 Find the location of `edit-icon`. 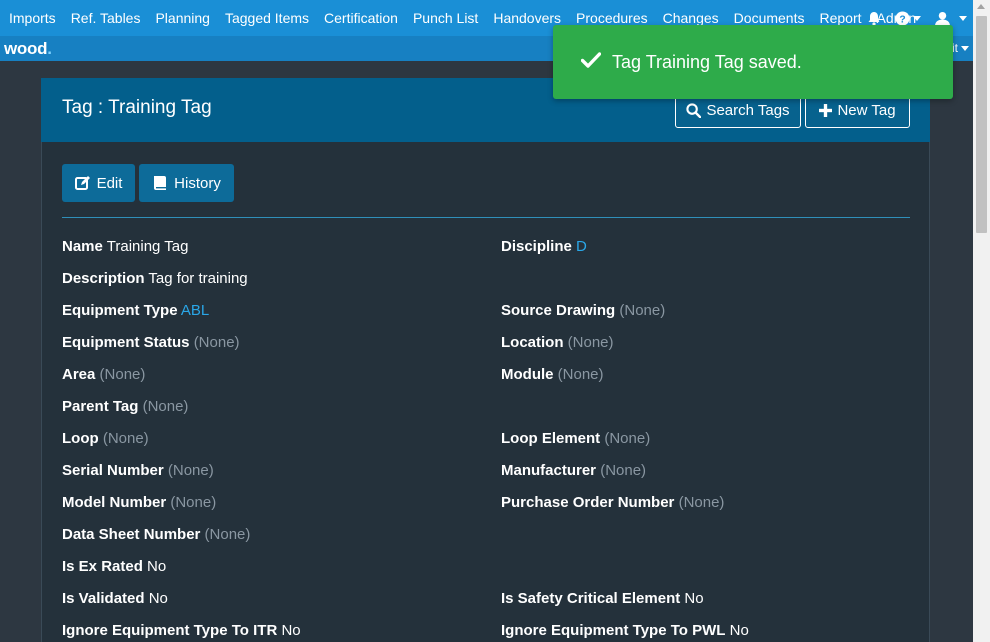

edit-icon is located at coordinates (82, 183).